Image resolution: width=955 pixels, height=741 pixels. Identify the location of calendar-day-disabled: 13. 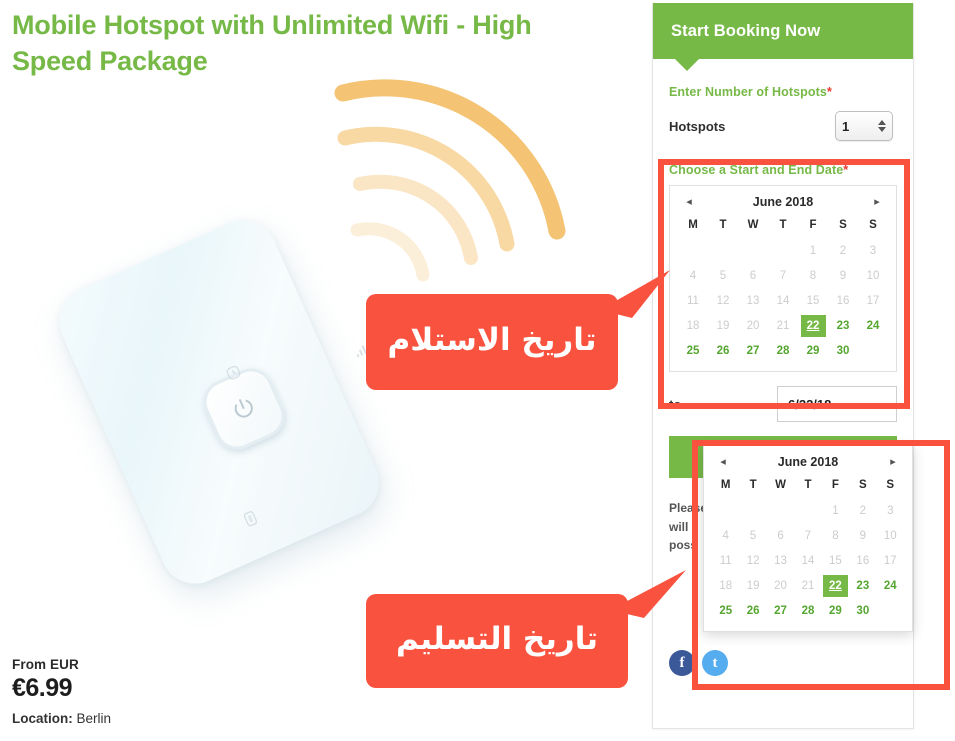
(780, 560).